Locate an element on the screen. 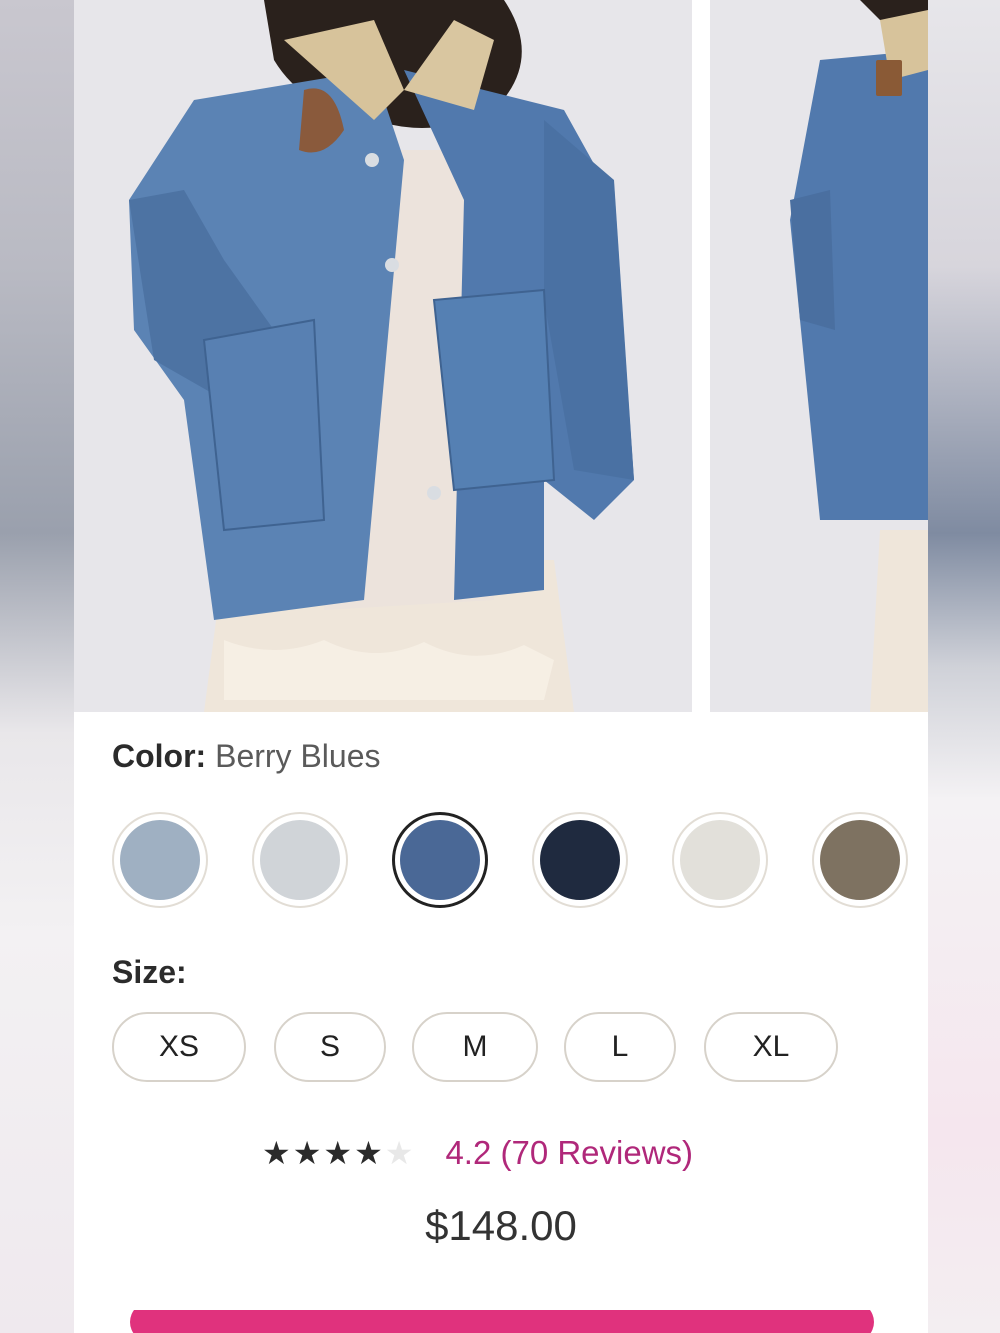 The image size is (1000, 1333). add-to-bag-area is located at coordinates (501, 1321).